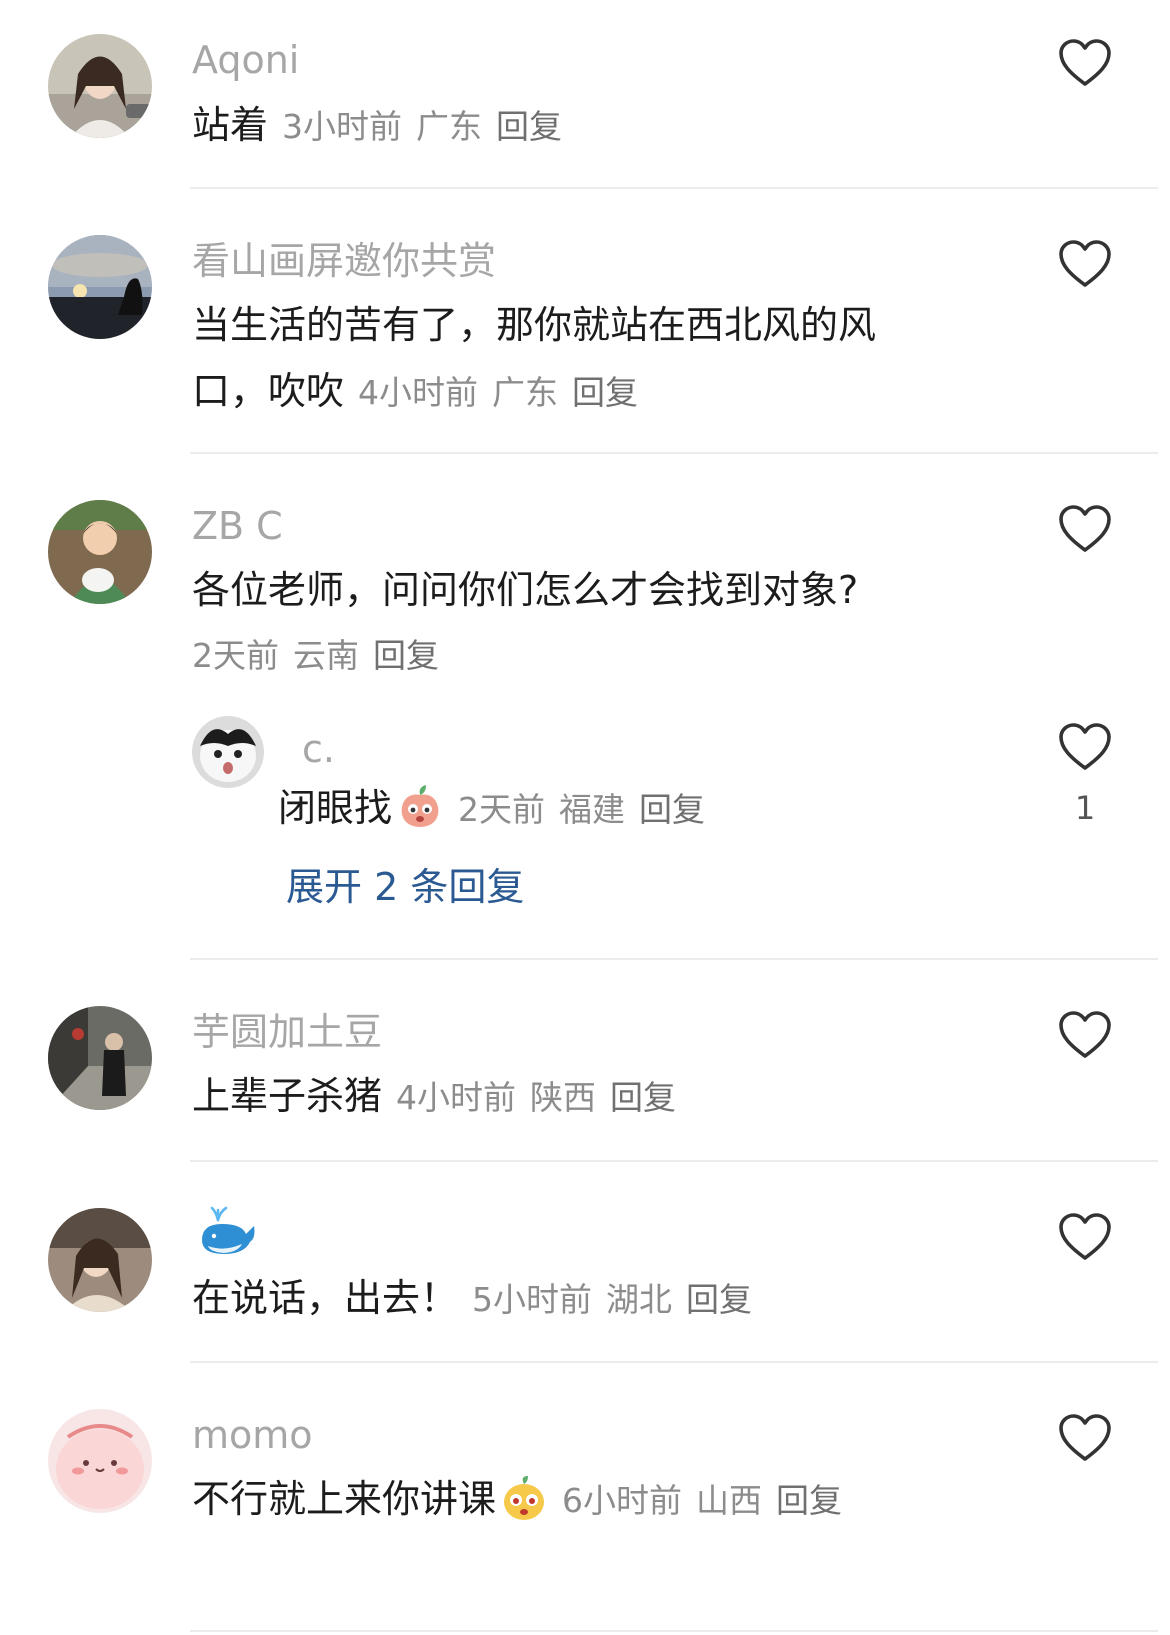 This screenshot has height=1635, width=1170. I want to click on peach-emoji-icon, so click(420, 807).